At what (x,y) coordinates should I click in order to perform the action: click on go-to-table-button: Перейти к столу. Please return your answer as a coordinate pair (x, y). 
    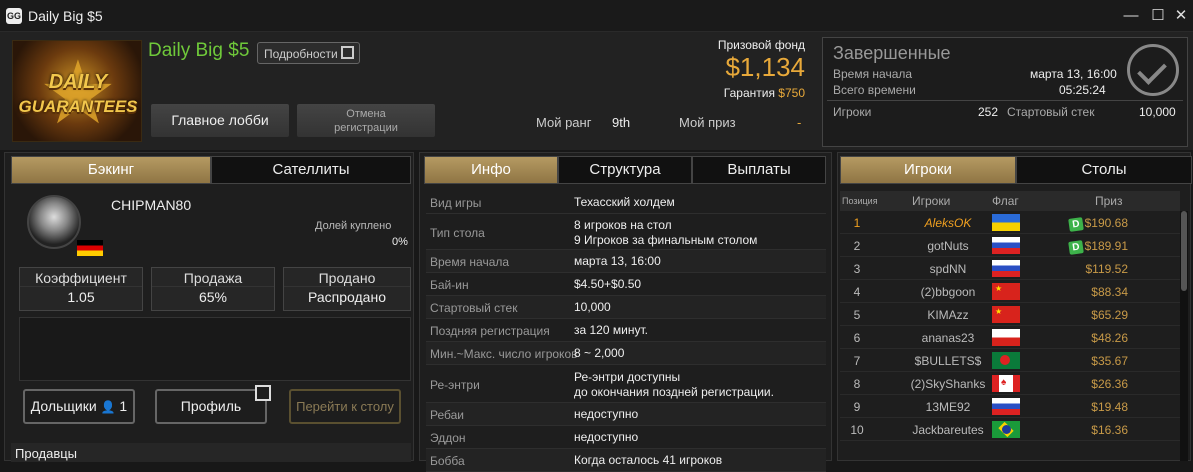
    Looking at the image, I should click on (345, 406).